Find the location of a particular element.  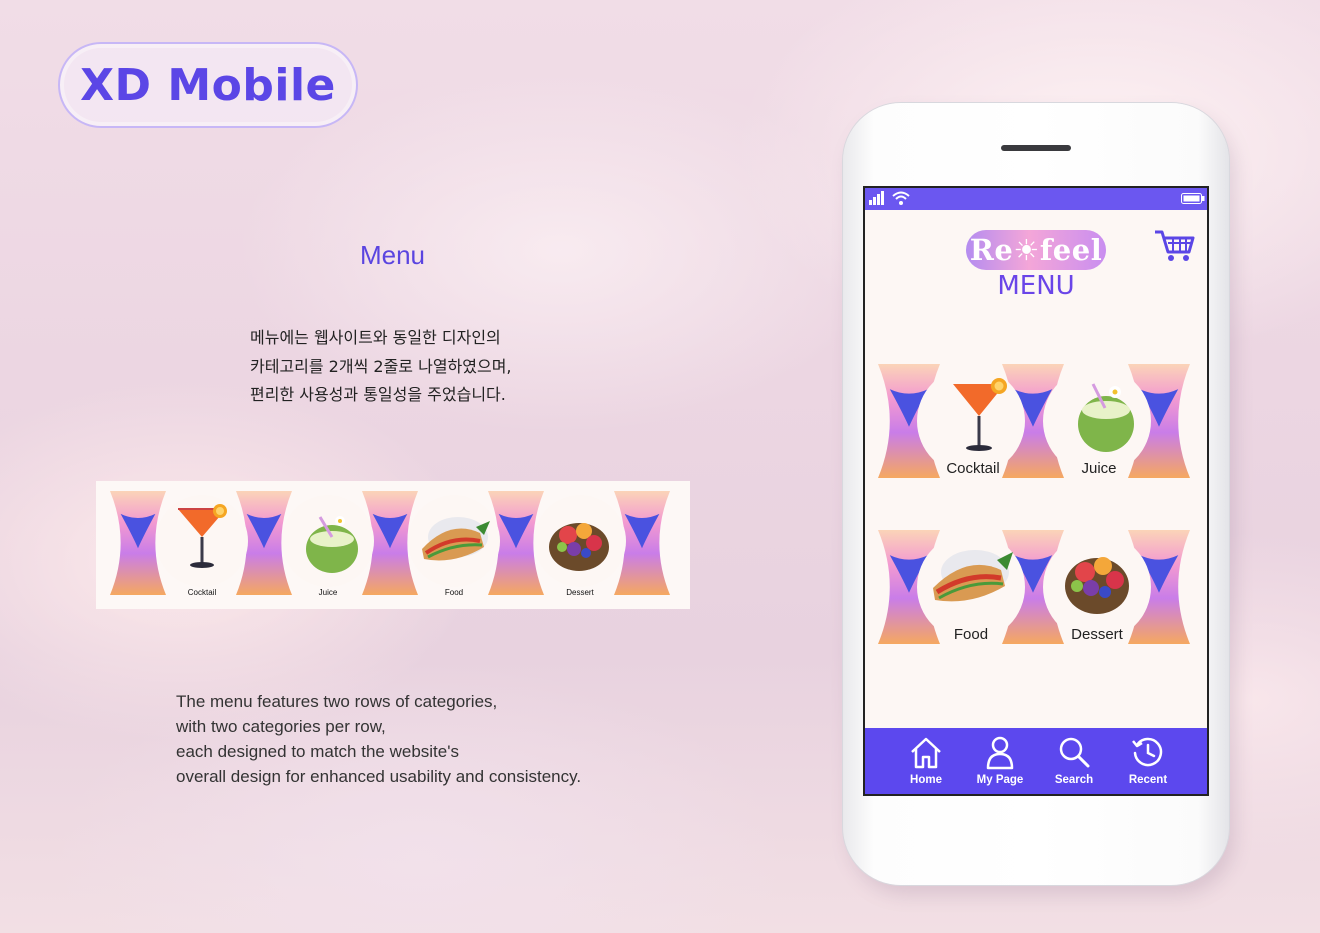

nav-recent: Recent is located at coordinates (1148, 761).